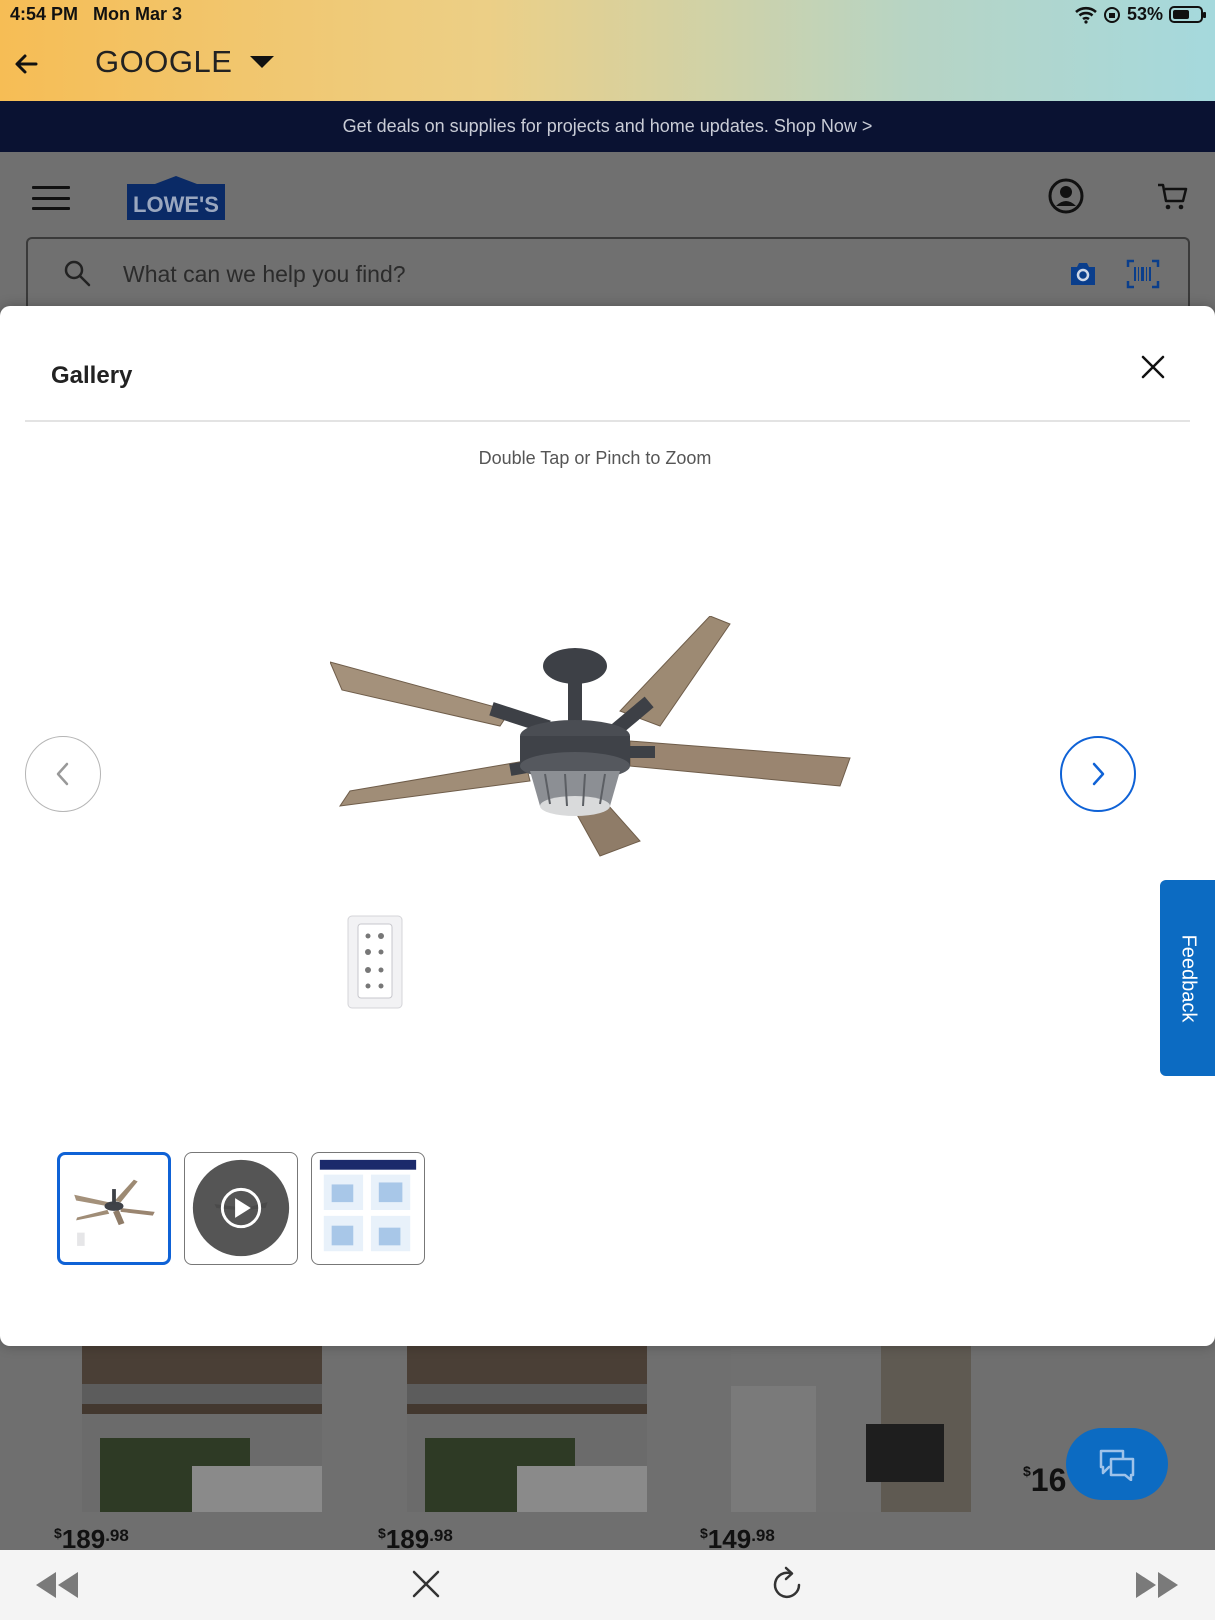  I want to click on status-time: 4:54 PM Mon Mar 3, so click(96, 14).